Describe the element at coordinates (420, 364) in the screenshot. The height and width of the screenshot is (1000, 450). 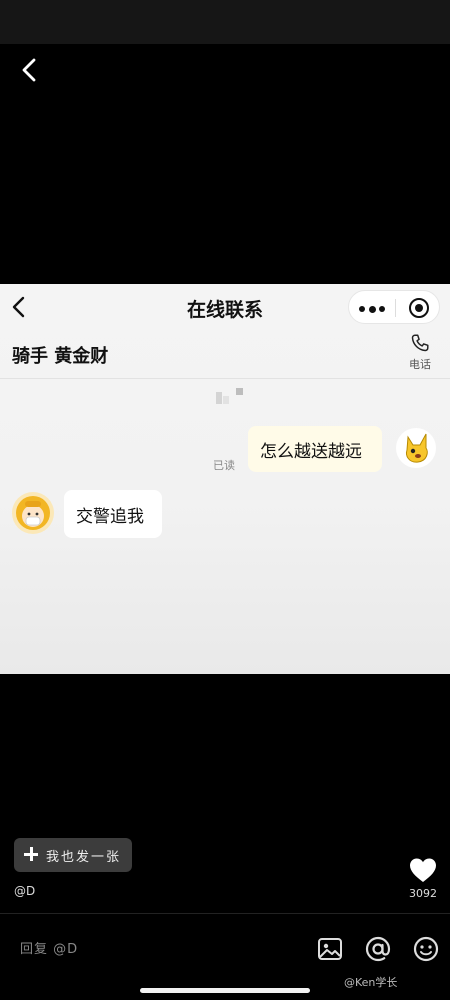
I see `phone-label: 电话` at that location.